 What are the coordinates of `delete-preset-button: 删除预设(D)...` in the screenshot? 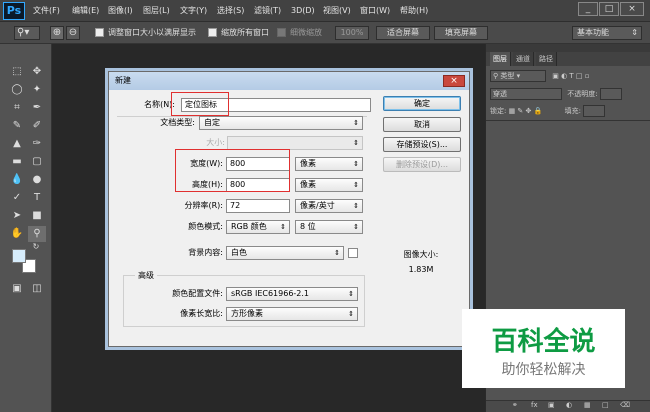 It's located at (422, 164).